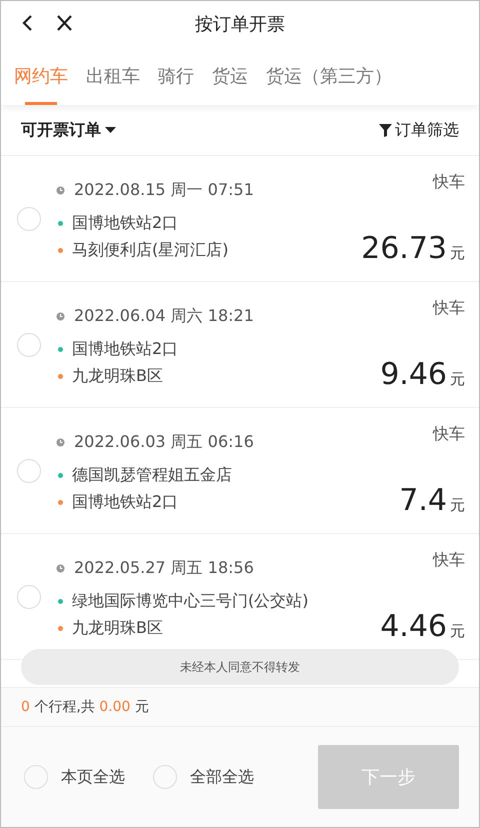 This screenshot has height=828, width=480. Describe the element at coordinates (28, 23) in the screenshot. I see `back-icon` at that location.